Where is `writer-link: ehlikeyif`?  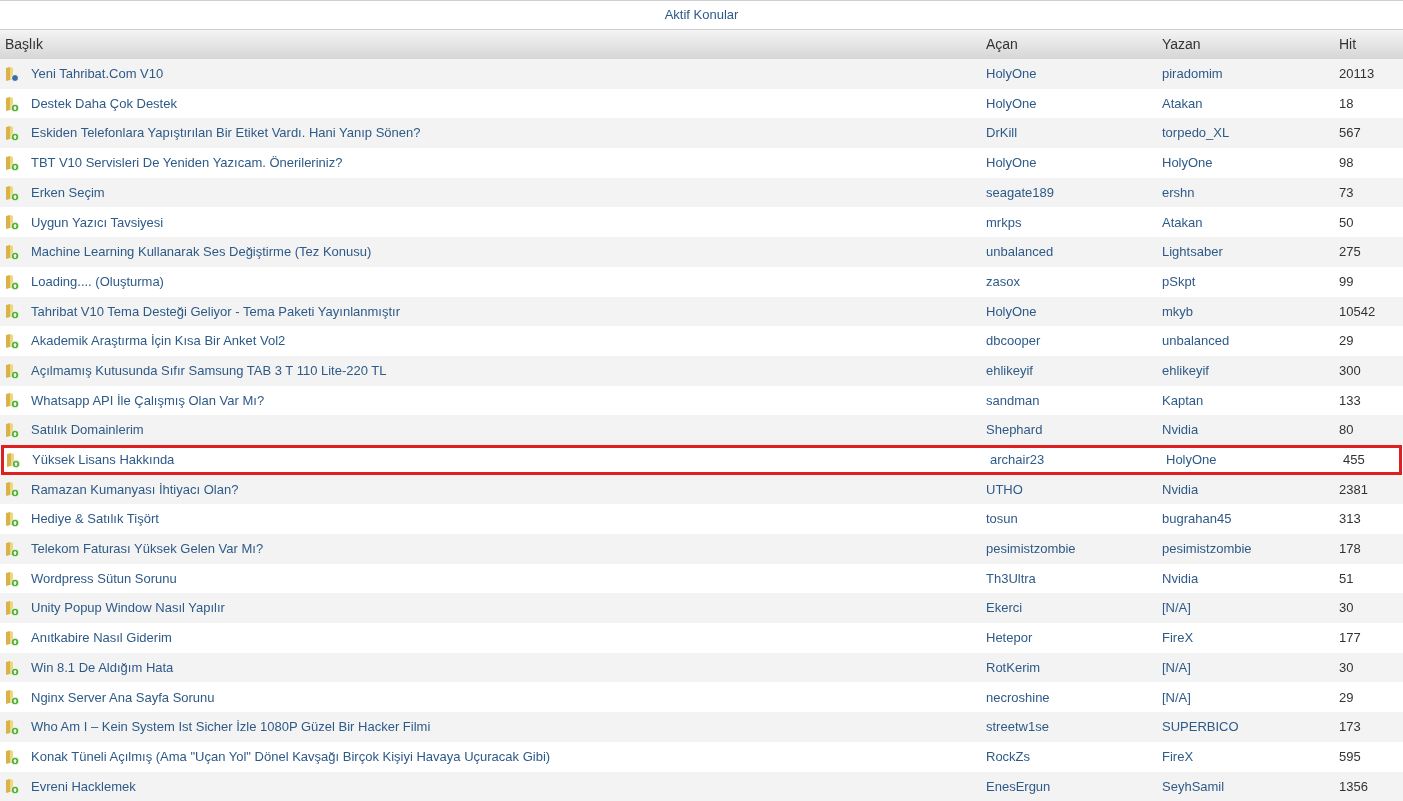 writer-link: ehlikeyif is located at coordinates (1250, 370).